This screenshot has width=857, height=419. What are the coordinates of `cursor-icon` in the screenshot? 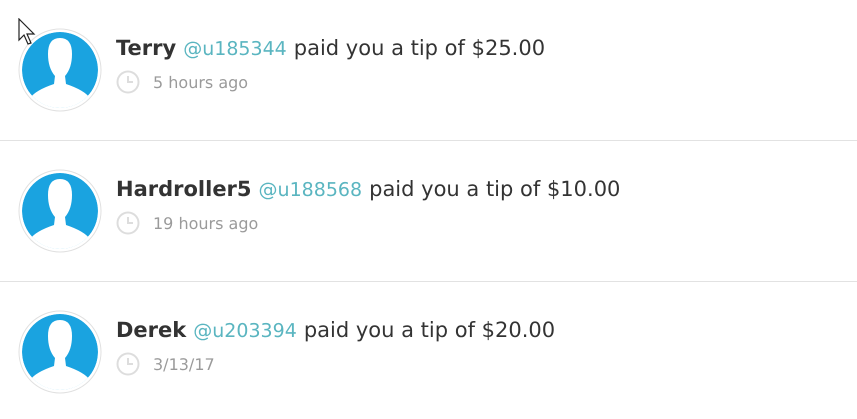 It's located at (28, 32).